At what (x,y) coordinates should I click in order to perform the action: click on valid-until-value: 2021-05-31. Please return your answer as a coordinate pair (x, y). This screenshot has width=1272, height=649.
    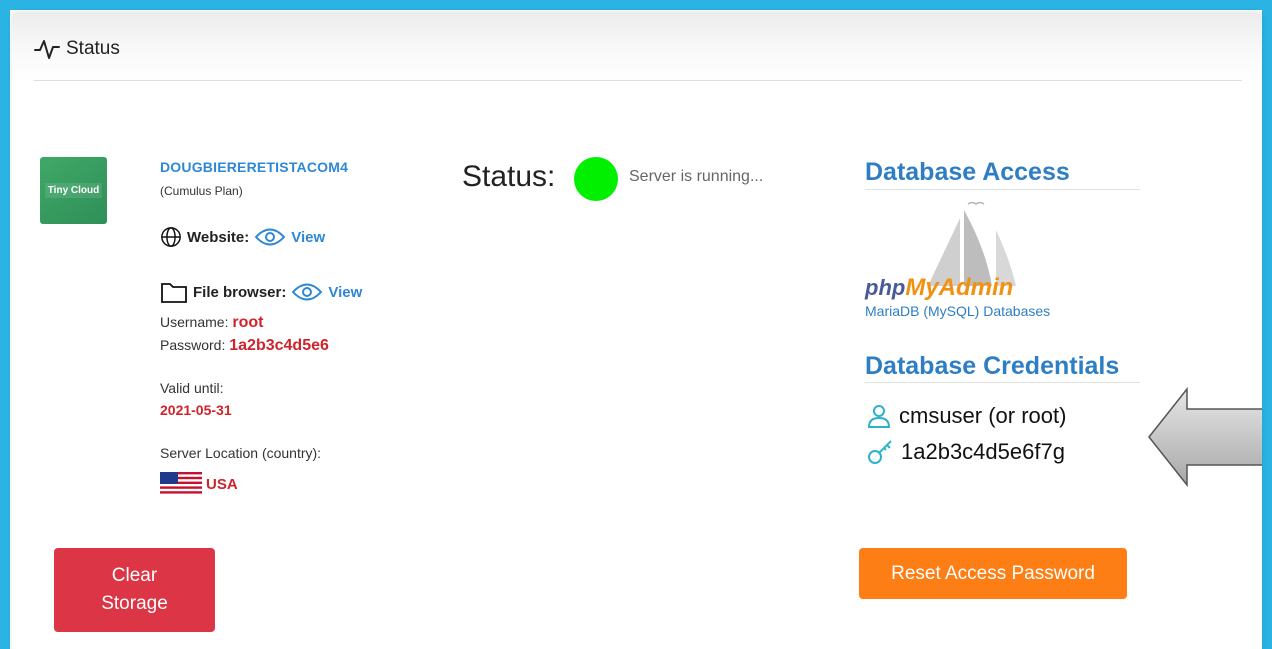
    Looking at the image, I should click on (196, 410).